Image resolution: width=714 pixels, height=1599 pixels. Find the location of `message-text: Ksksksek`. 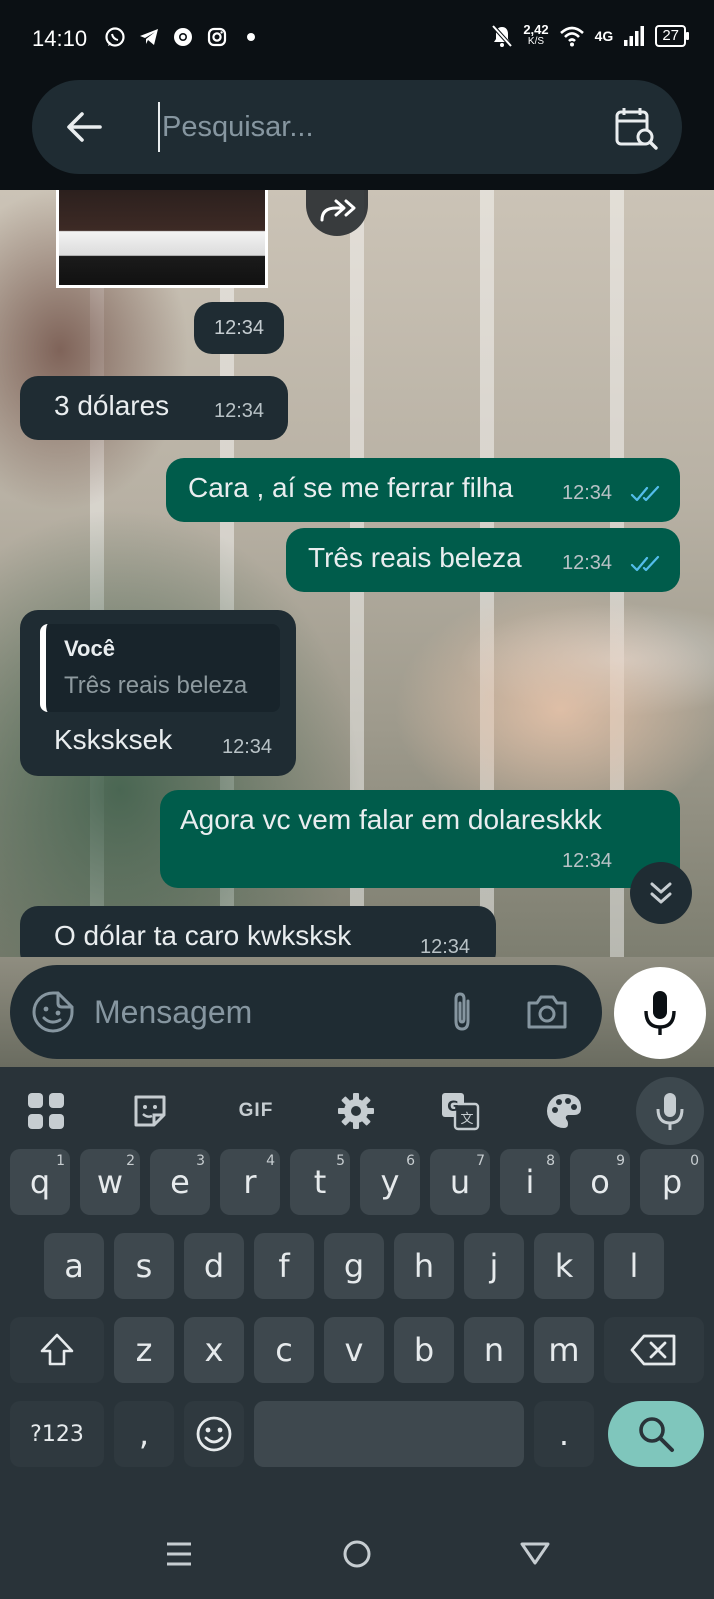

message-text: Ksksksek is located at coordinates (113, 739).